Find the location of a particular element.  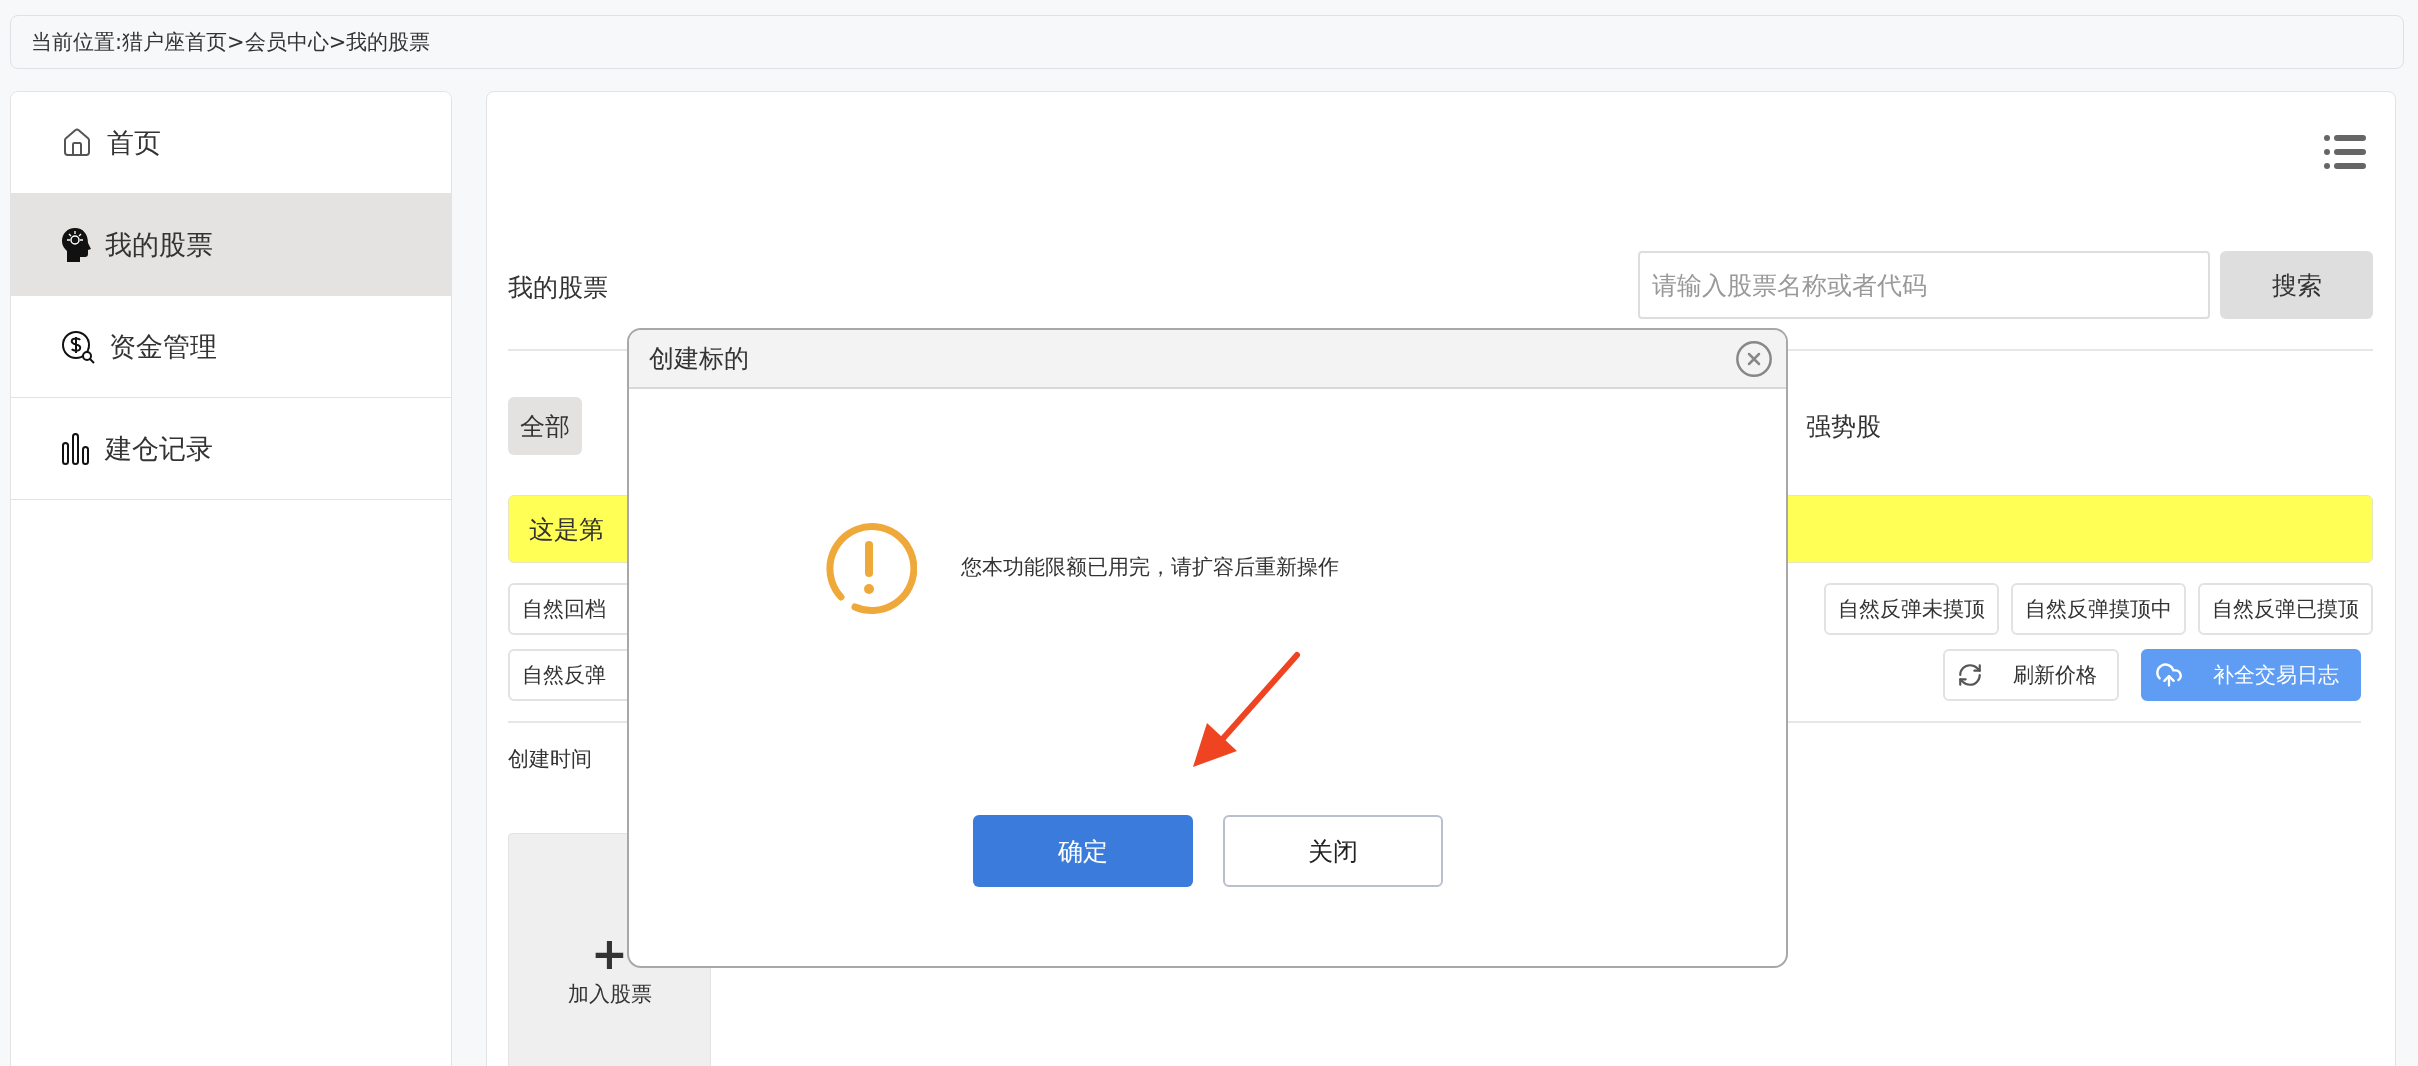

breadcrumb: 当前位置:猎户座首页>会员中心>我的股票 is located at coordinates (1207, 42).